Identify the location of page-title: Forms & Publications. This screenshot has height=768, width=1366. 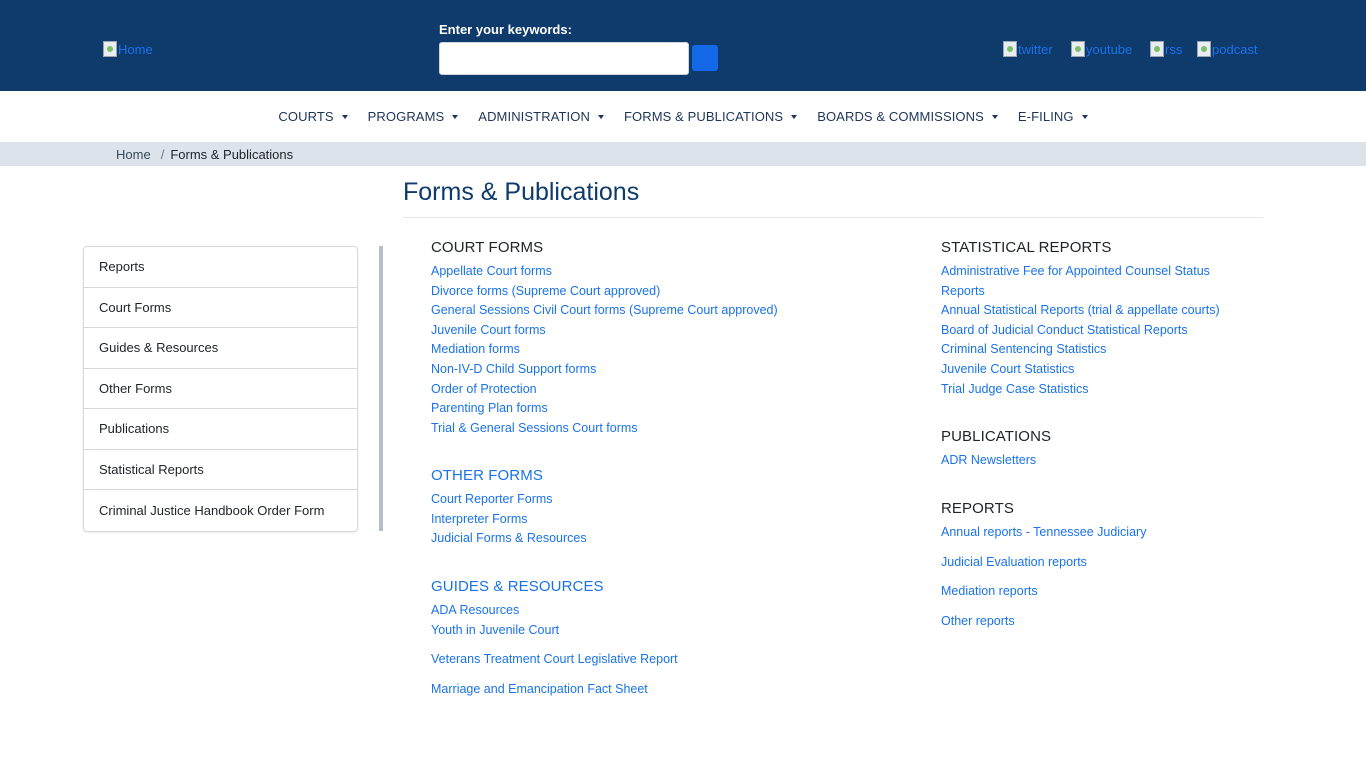
(521, 192).